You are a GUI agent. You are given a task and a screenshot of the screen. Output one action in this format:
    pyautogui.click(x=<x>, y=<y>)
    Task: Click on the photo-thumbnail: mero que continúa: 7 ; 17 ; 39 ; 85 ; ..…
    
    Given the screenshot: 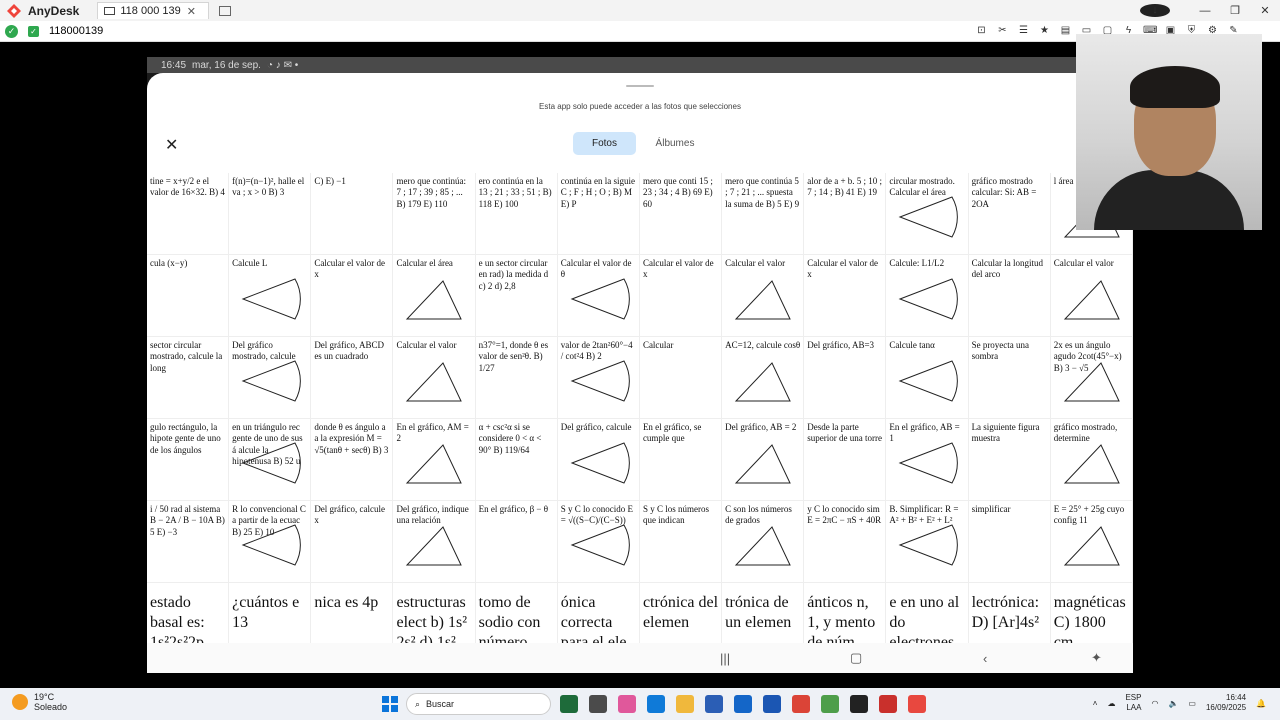 What is the action you would take?
    pyautogui.click(x=434, y=214)
    